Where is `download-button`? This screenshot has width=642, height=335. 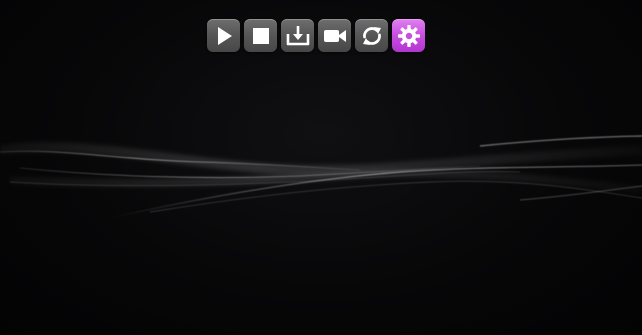
download-button is located at coordinates (297, 35).